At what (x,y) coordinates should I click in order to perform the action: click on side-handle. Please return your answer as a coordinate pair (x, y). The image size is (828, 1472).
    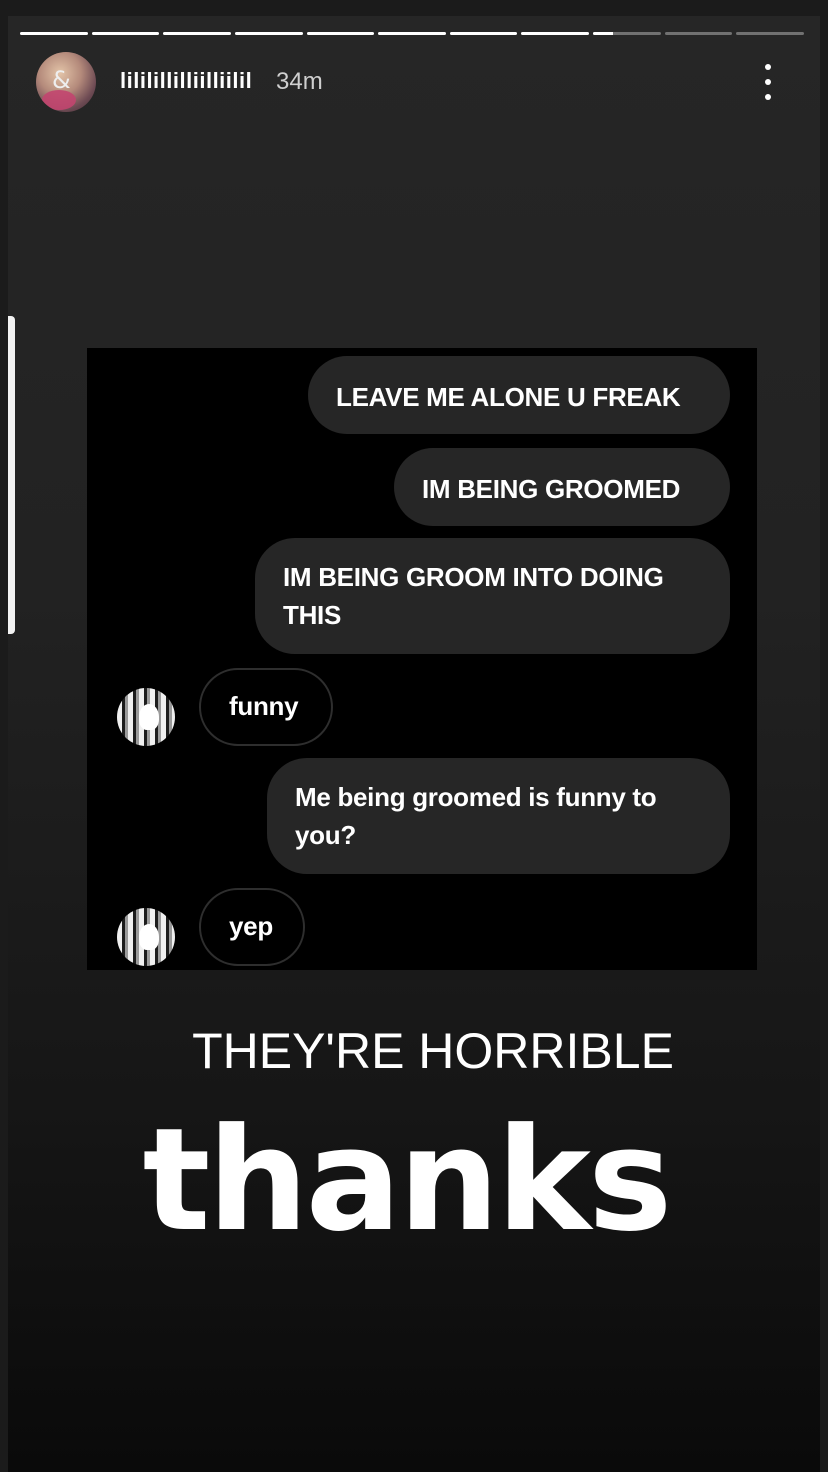
    Looking at the image, I should click on (11, 475).